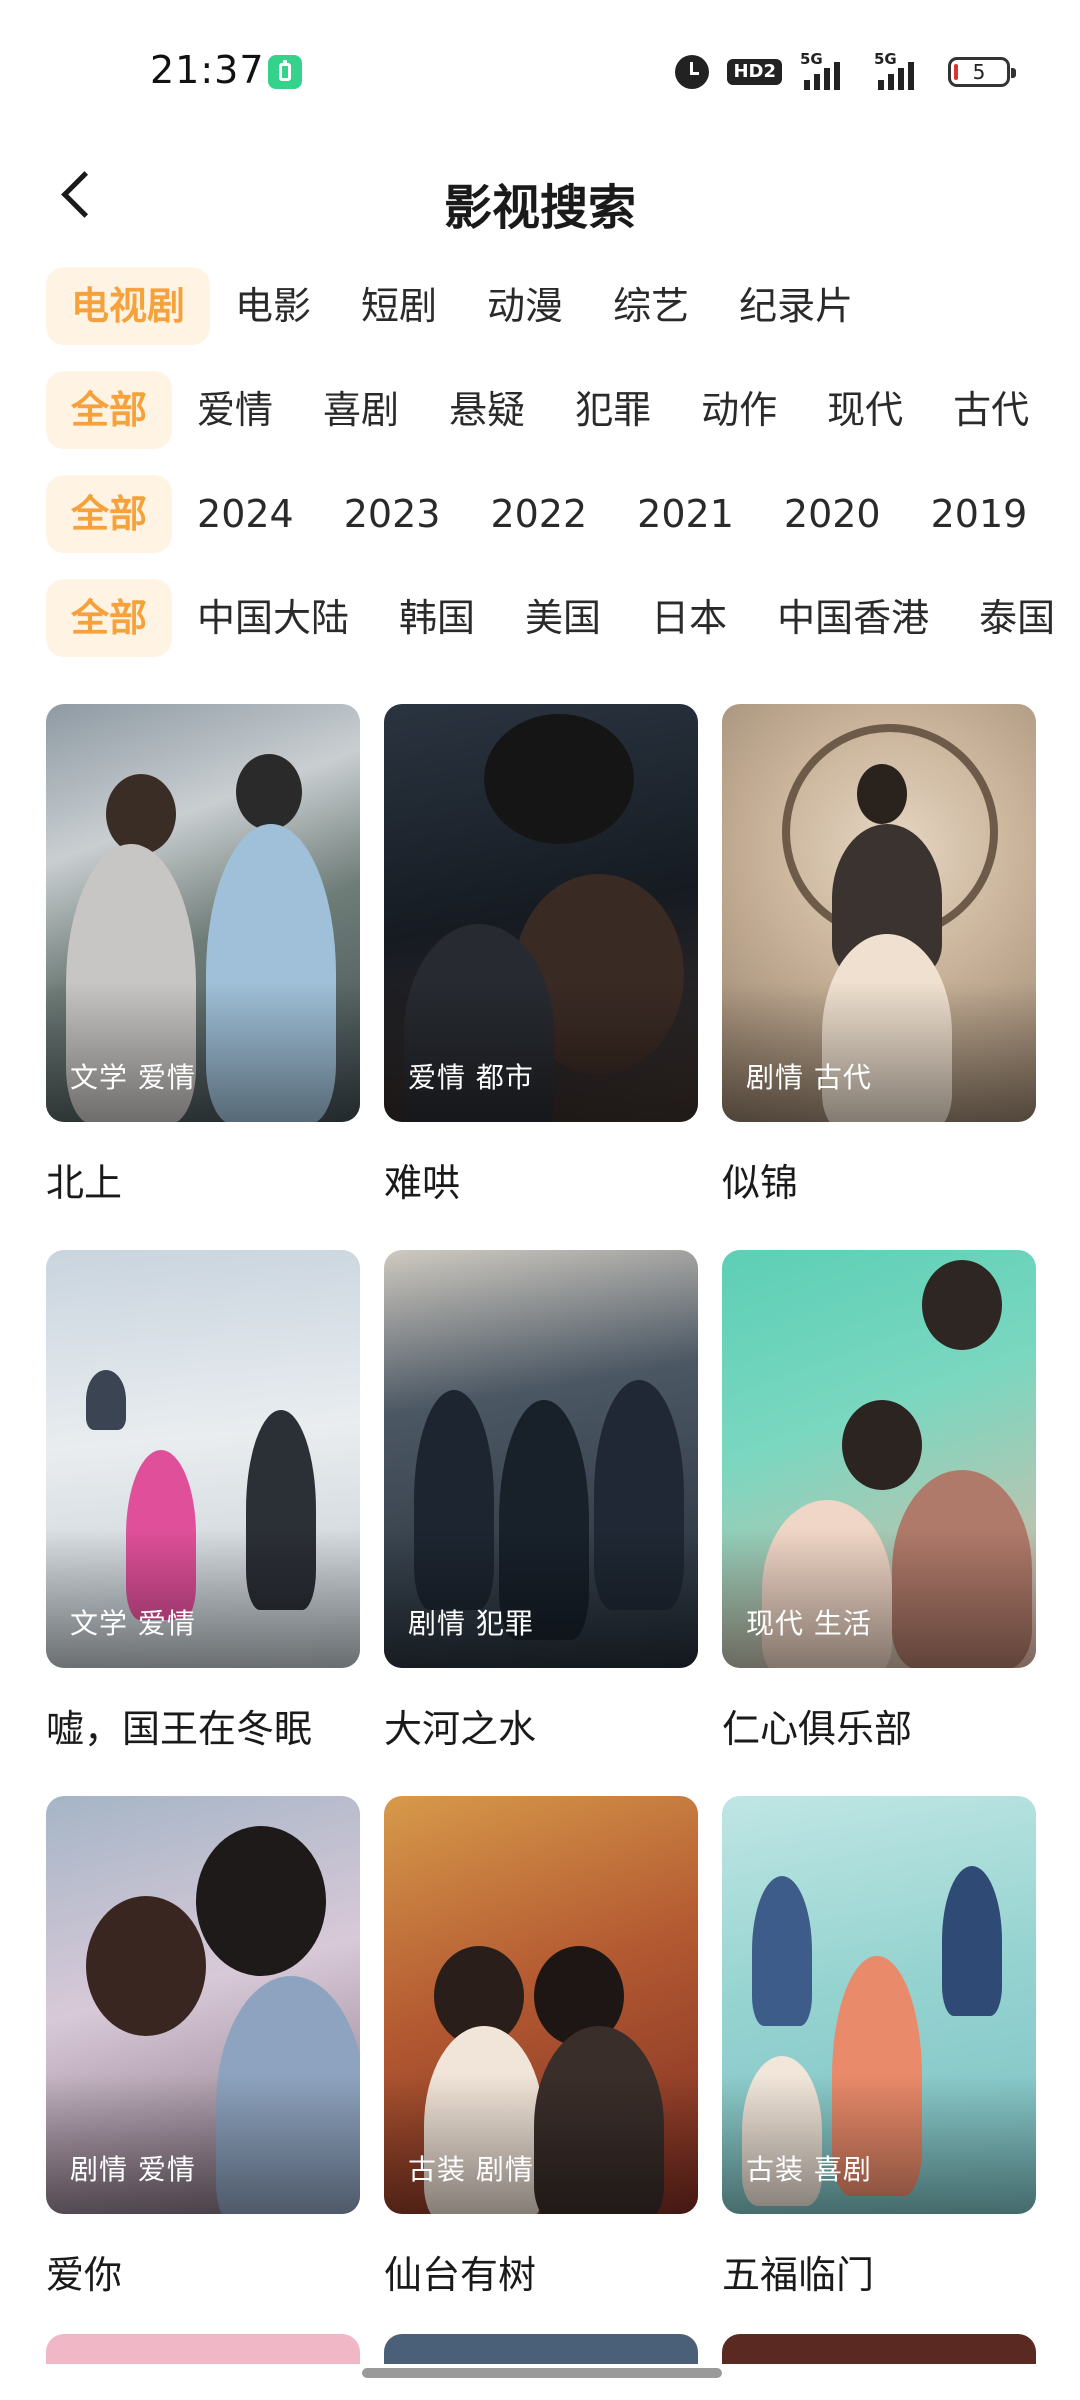 The image size is (1080, 2400). What do you see at coordinates (542, 2373) in the screenshot?
I see `home-indicator` at bounding box center [542, 2373].